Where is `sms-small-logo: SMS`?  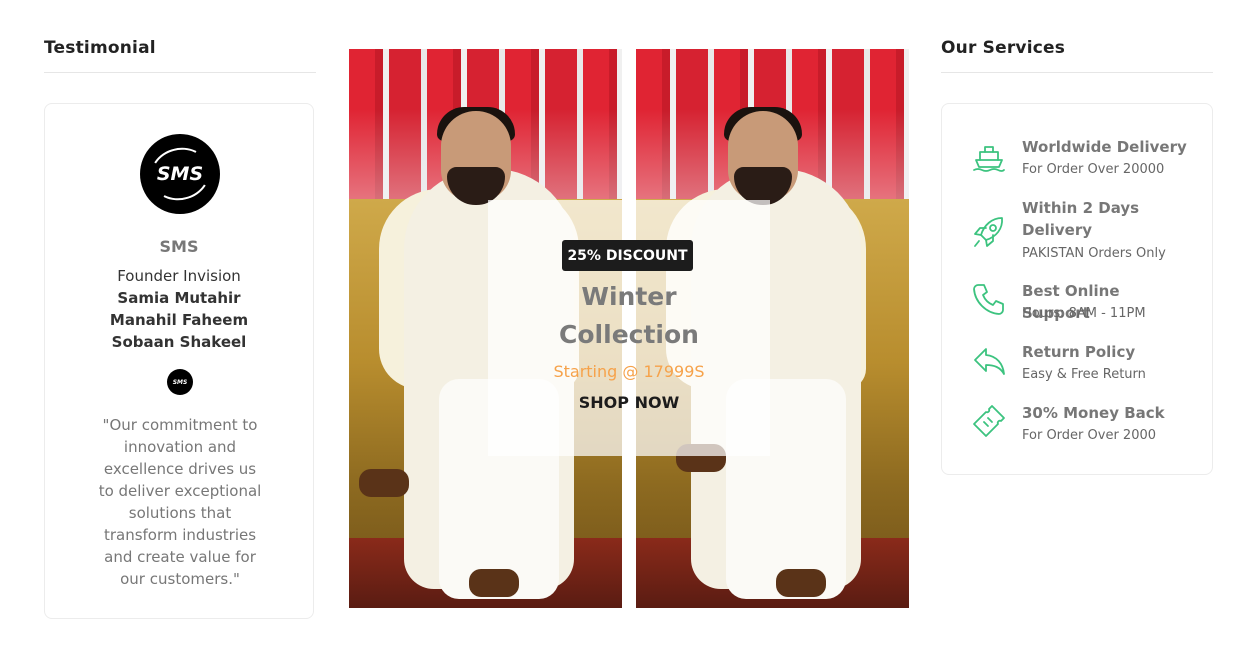
sms-small-logo: SMS is located at coordinates (180, 382).